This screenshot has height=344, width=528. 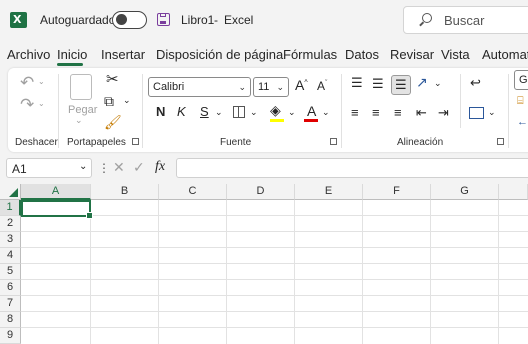 I want to click on wrap-text-icon: ↩, so click(x=475, y=82).